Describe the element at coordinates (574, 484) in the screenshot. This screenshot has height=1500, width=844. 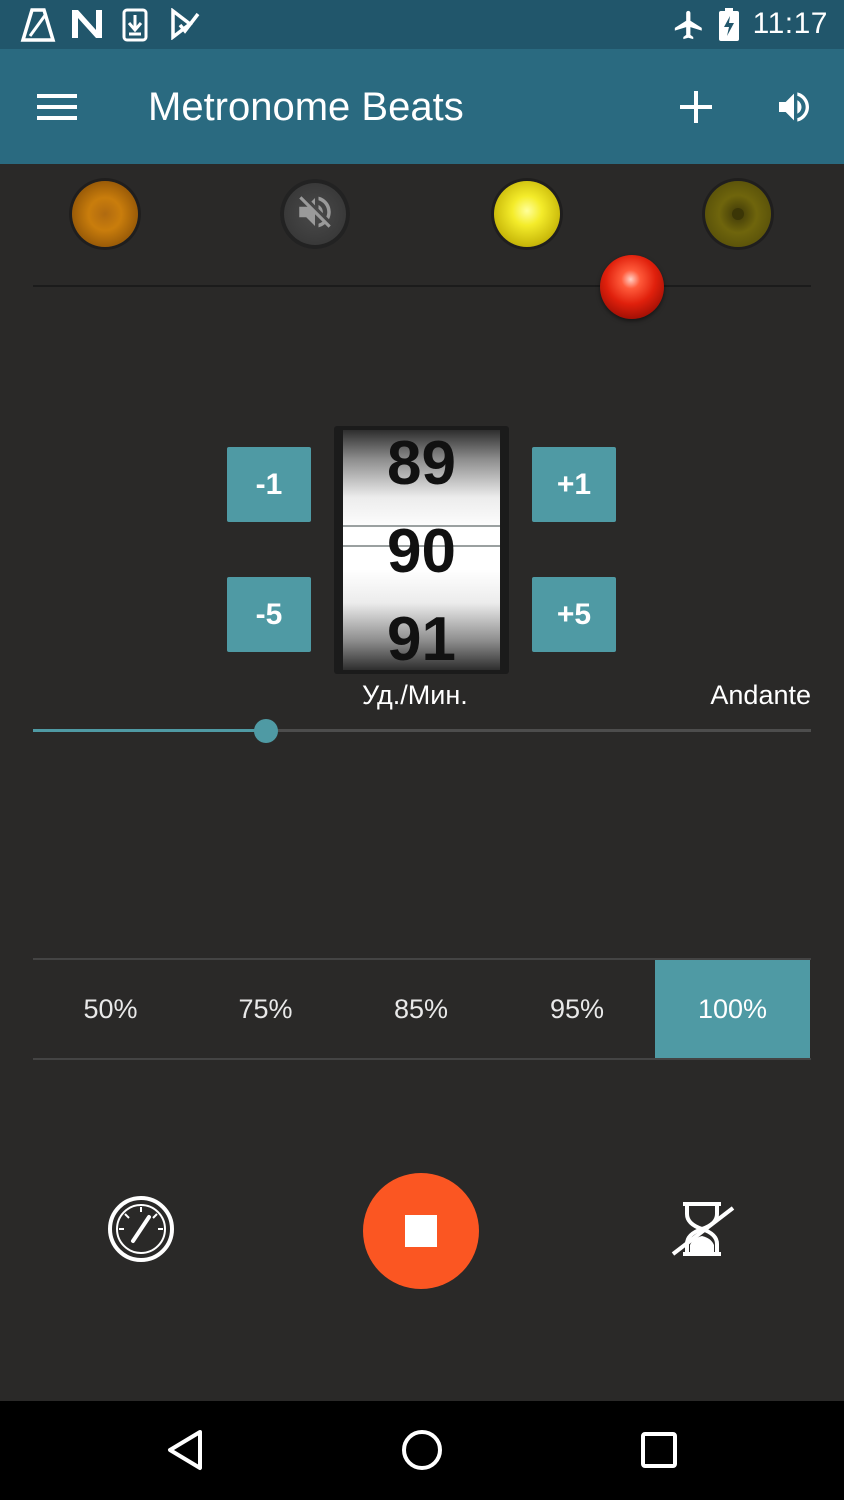
I see `plus-1-button: +1` at that location.